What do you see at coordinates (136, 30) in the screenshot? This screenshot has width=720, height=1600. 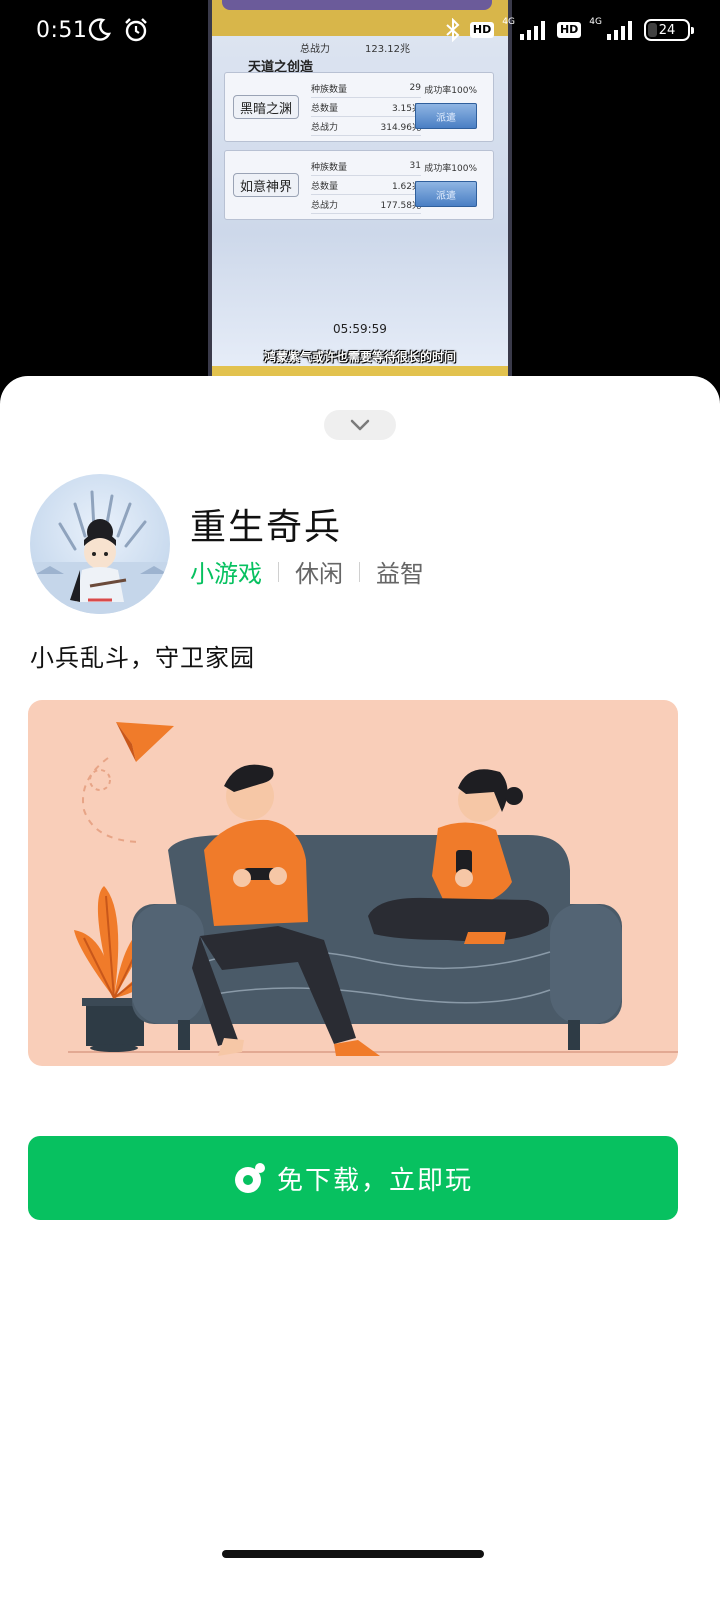 I see `alarm-icon` at bounding box center [136, 30].